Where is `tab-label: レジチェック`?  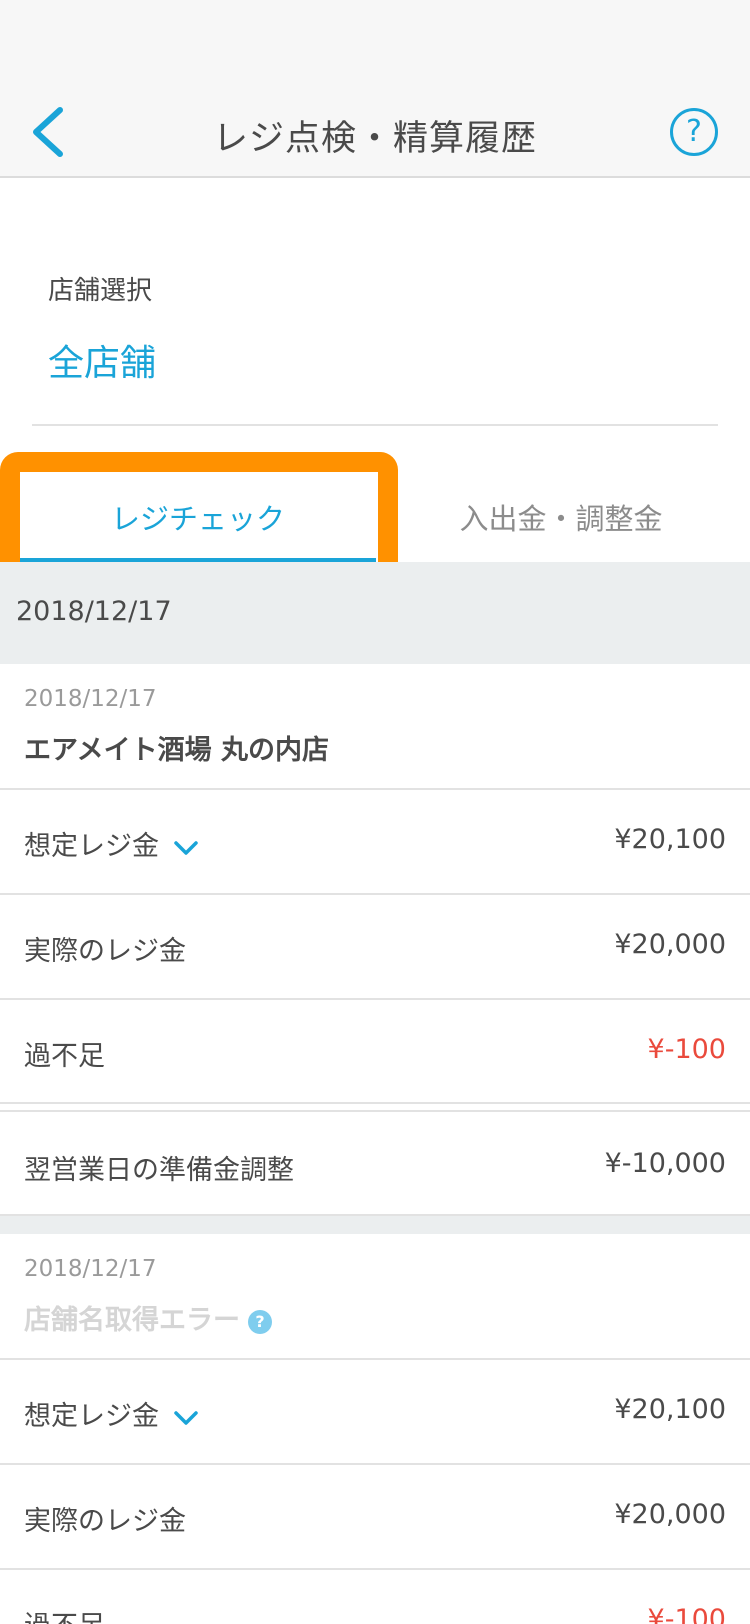
tab-label: レジチェック is located at coordinates (197, 519).